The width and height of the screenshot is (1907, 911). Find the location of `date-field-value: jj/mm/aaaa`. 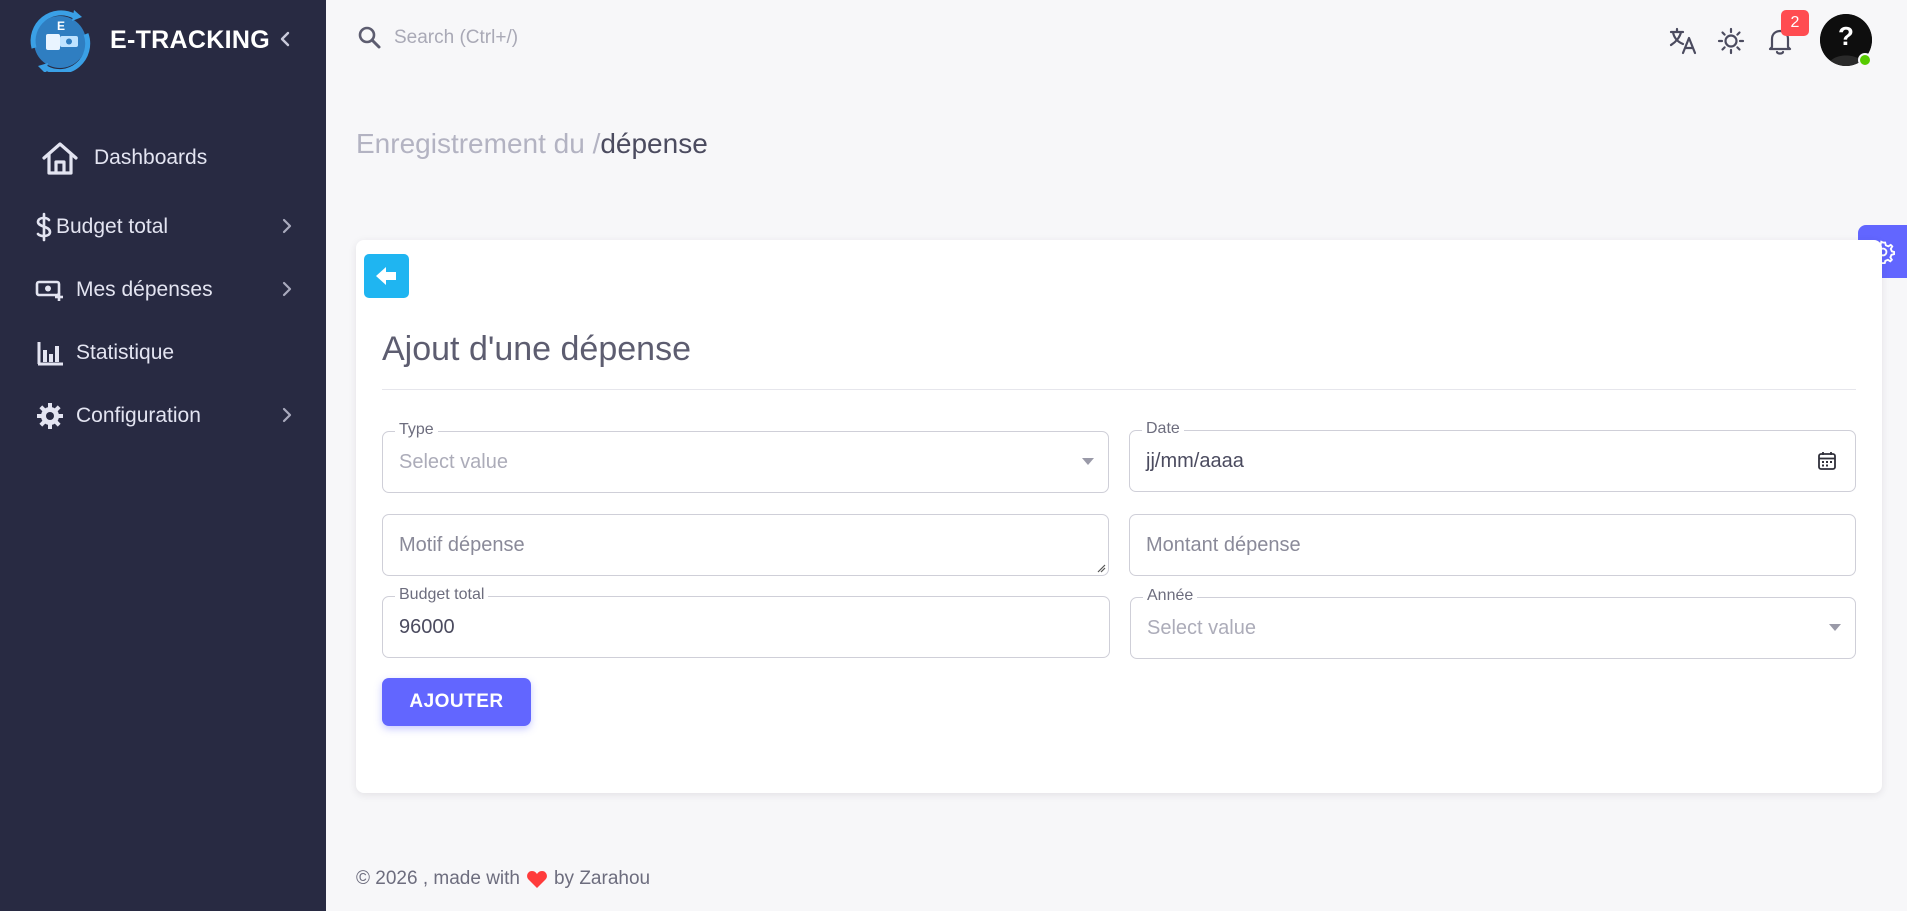

date-field-value: jj/mm/aaaa is located at coordinates (1195, 460).